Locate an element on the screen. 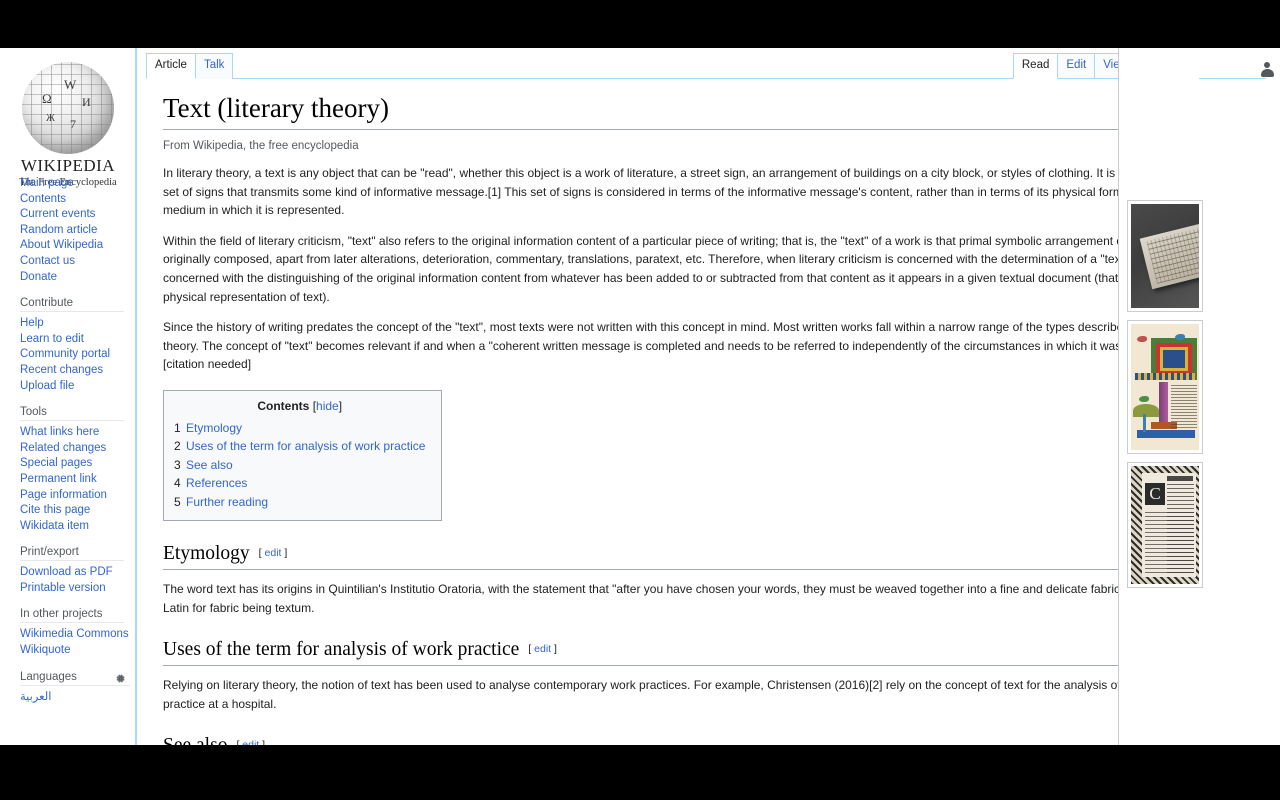 The image size is (1280, 800). sidebar-item-learn-to-edit: Learn to edit is located at coordinates (77, 340).